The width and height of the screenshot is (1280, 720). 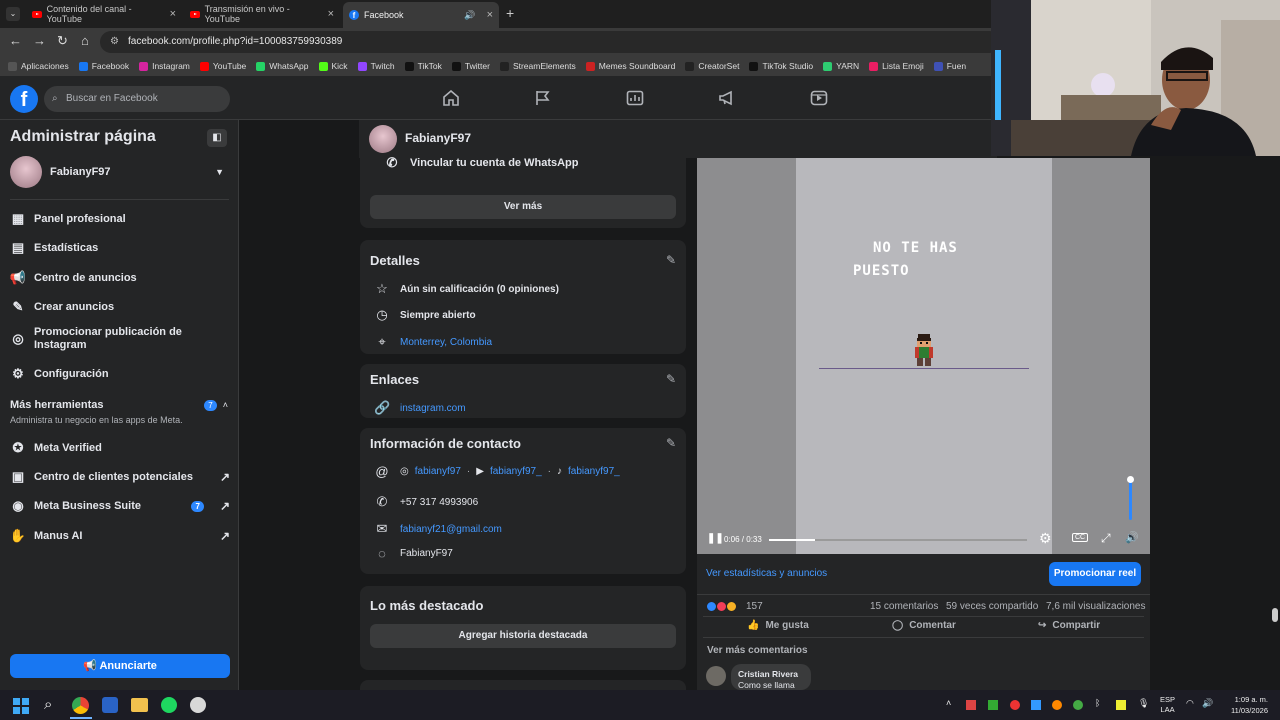 What do you see at coordinates (38, 66) in the screenshot?
I see `bookmark-item: Aplicaciones` at bounding box center [38, 66].